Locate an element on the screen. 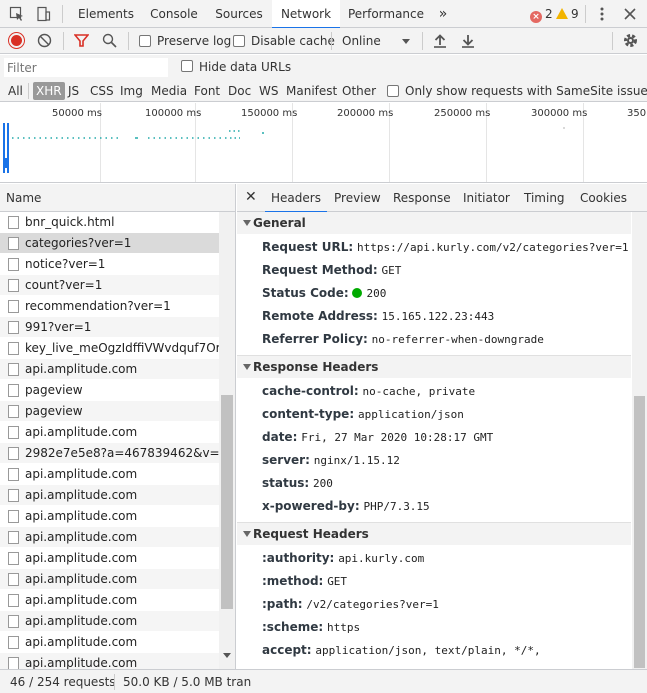 The image size is (647, 693). scroll-down-arrow-icon is located at coordinates (227, 655).